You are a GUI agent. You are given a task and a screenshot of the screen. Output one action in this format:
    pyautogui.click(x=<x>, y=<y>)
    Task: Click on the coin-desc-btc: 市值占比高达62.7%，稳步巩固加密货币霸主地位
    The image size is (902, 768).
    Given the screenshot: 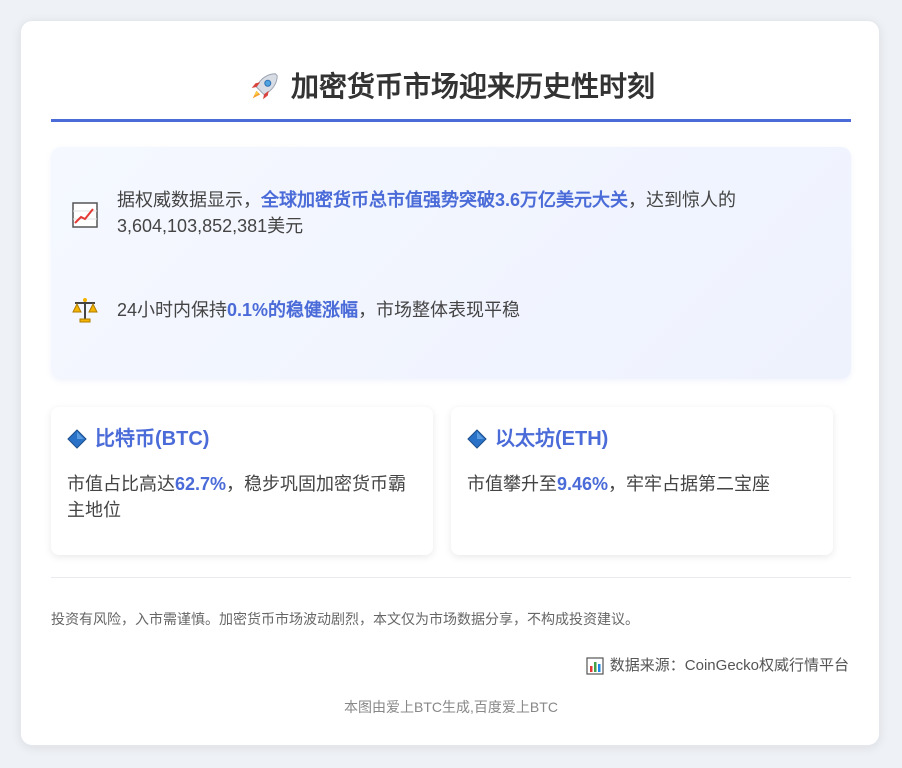 What is the action you would take?
    pyautogui.click(x=242, y=497)
    